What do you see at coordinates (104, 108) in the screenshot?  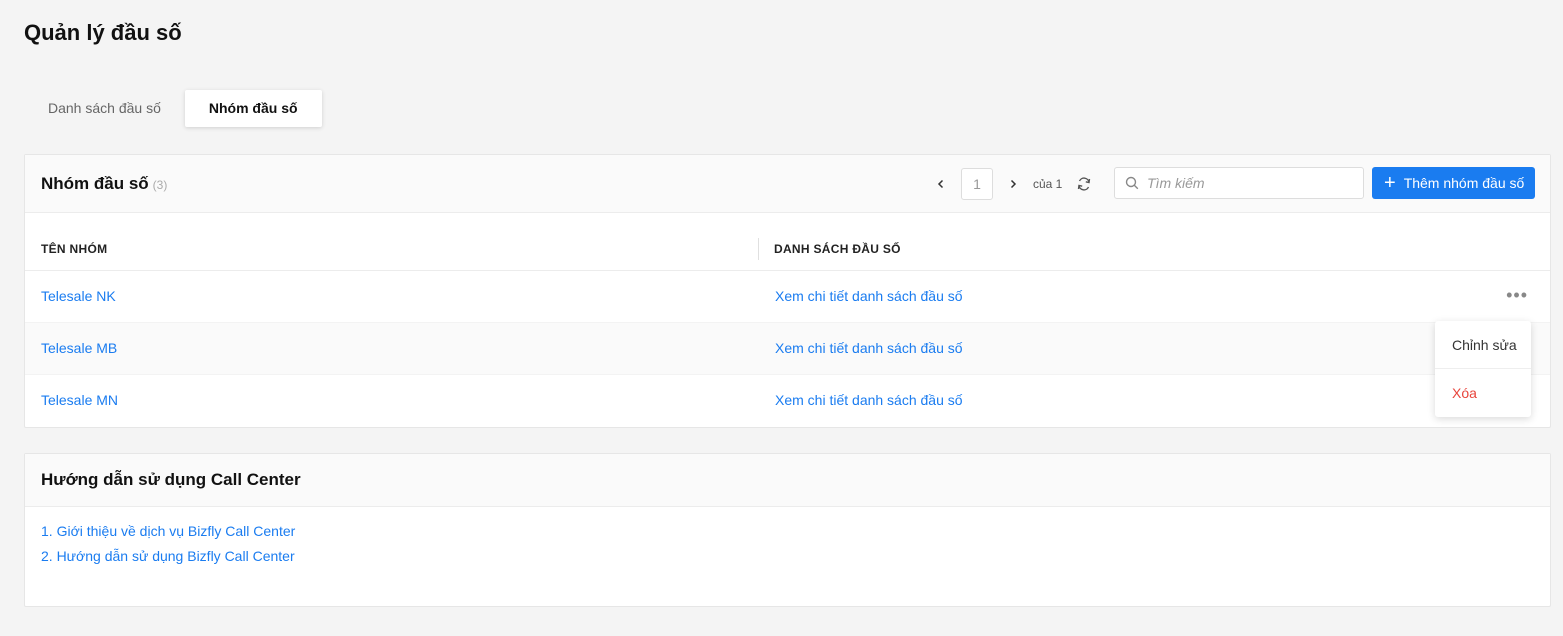 I see `tab-number-list: Danh sách đầu số` at bounding box center [104, 108].